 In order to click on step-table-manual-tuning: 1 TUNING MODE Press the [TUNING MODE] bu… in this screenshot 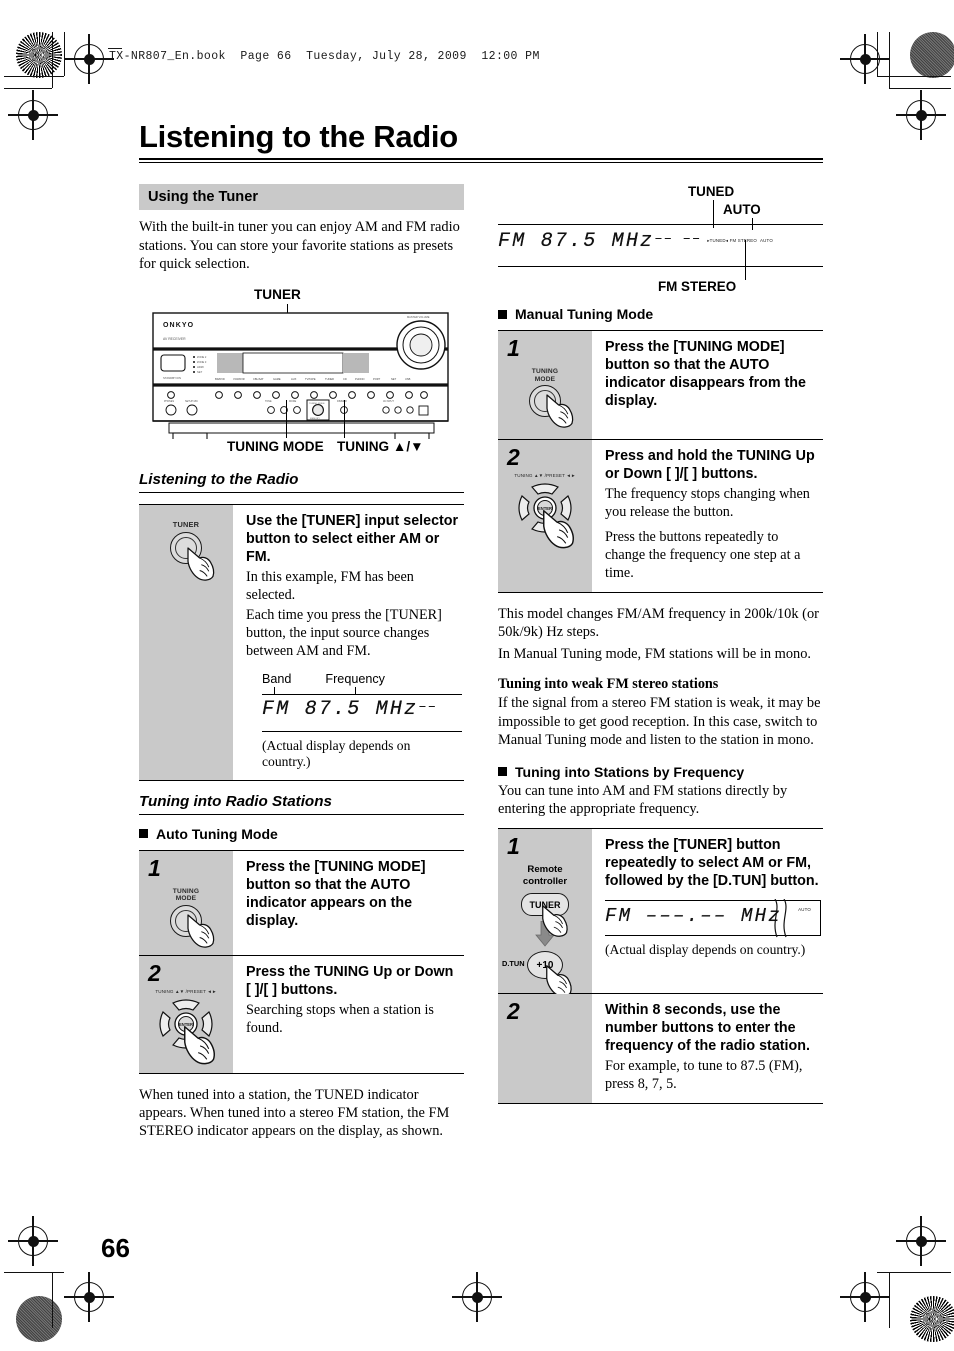, I will do `click(660, 461)`.